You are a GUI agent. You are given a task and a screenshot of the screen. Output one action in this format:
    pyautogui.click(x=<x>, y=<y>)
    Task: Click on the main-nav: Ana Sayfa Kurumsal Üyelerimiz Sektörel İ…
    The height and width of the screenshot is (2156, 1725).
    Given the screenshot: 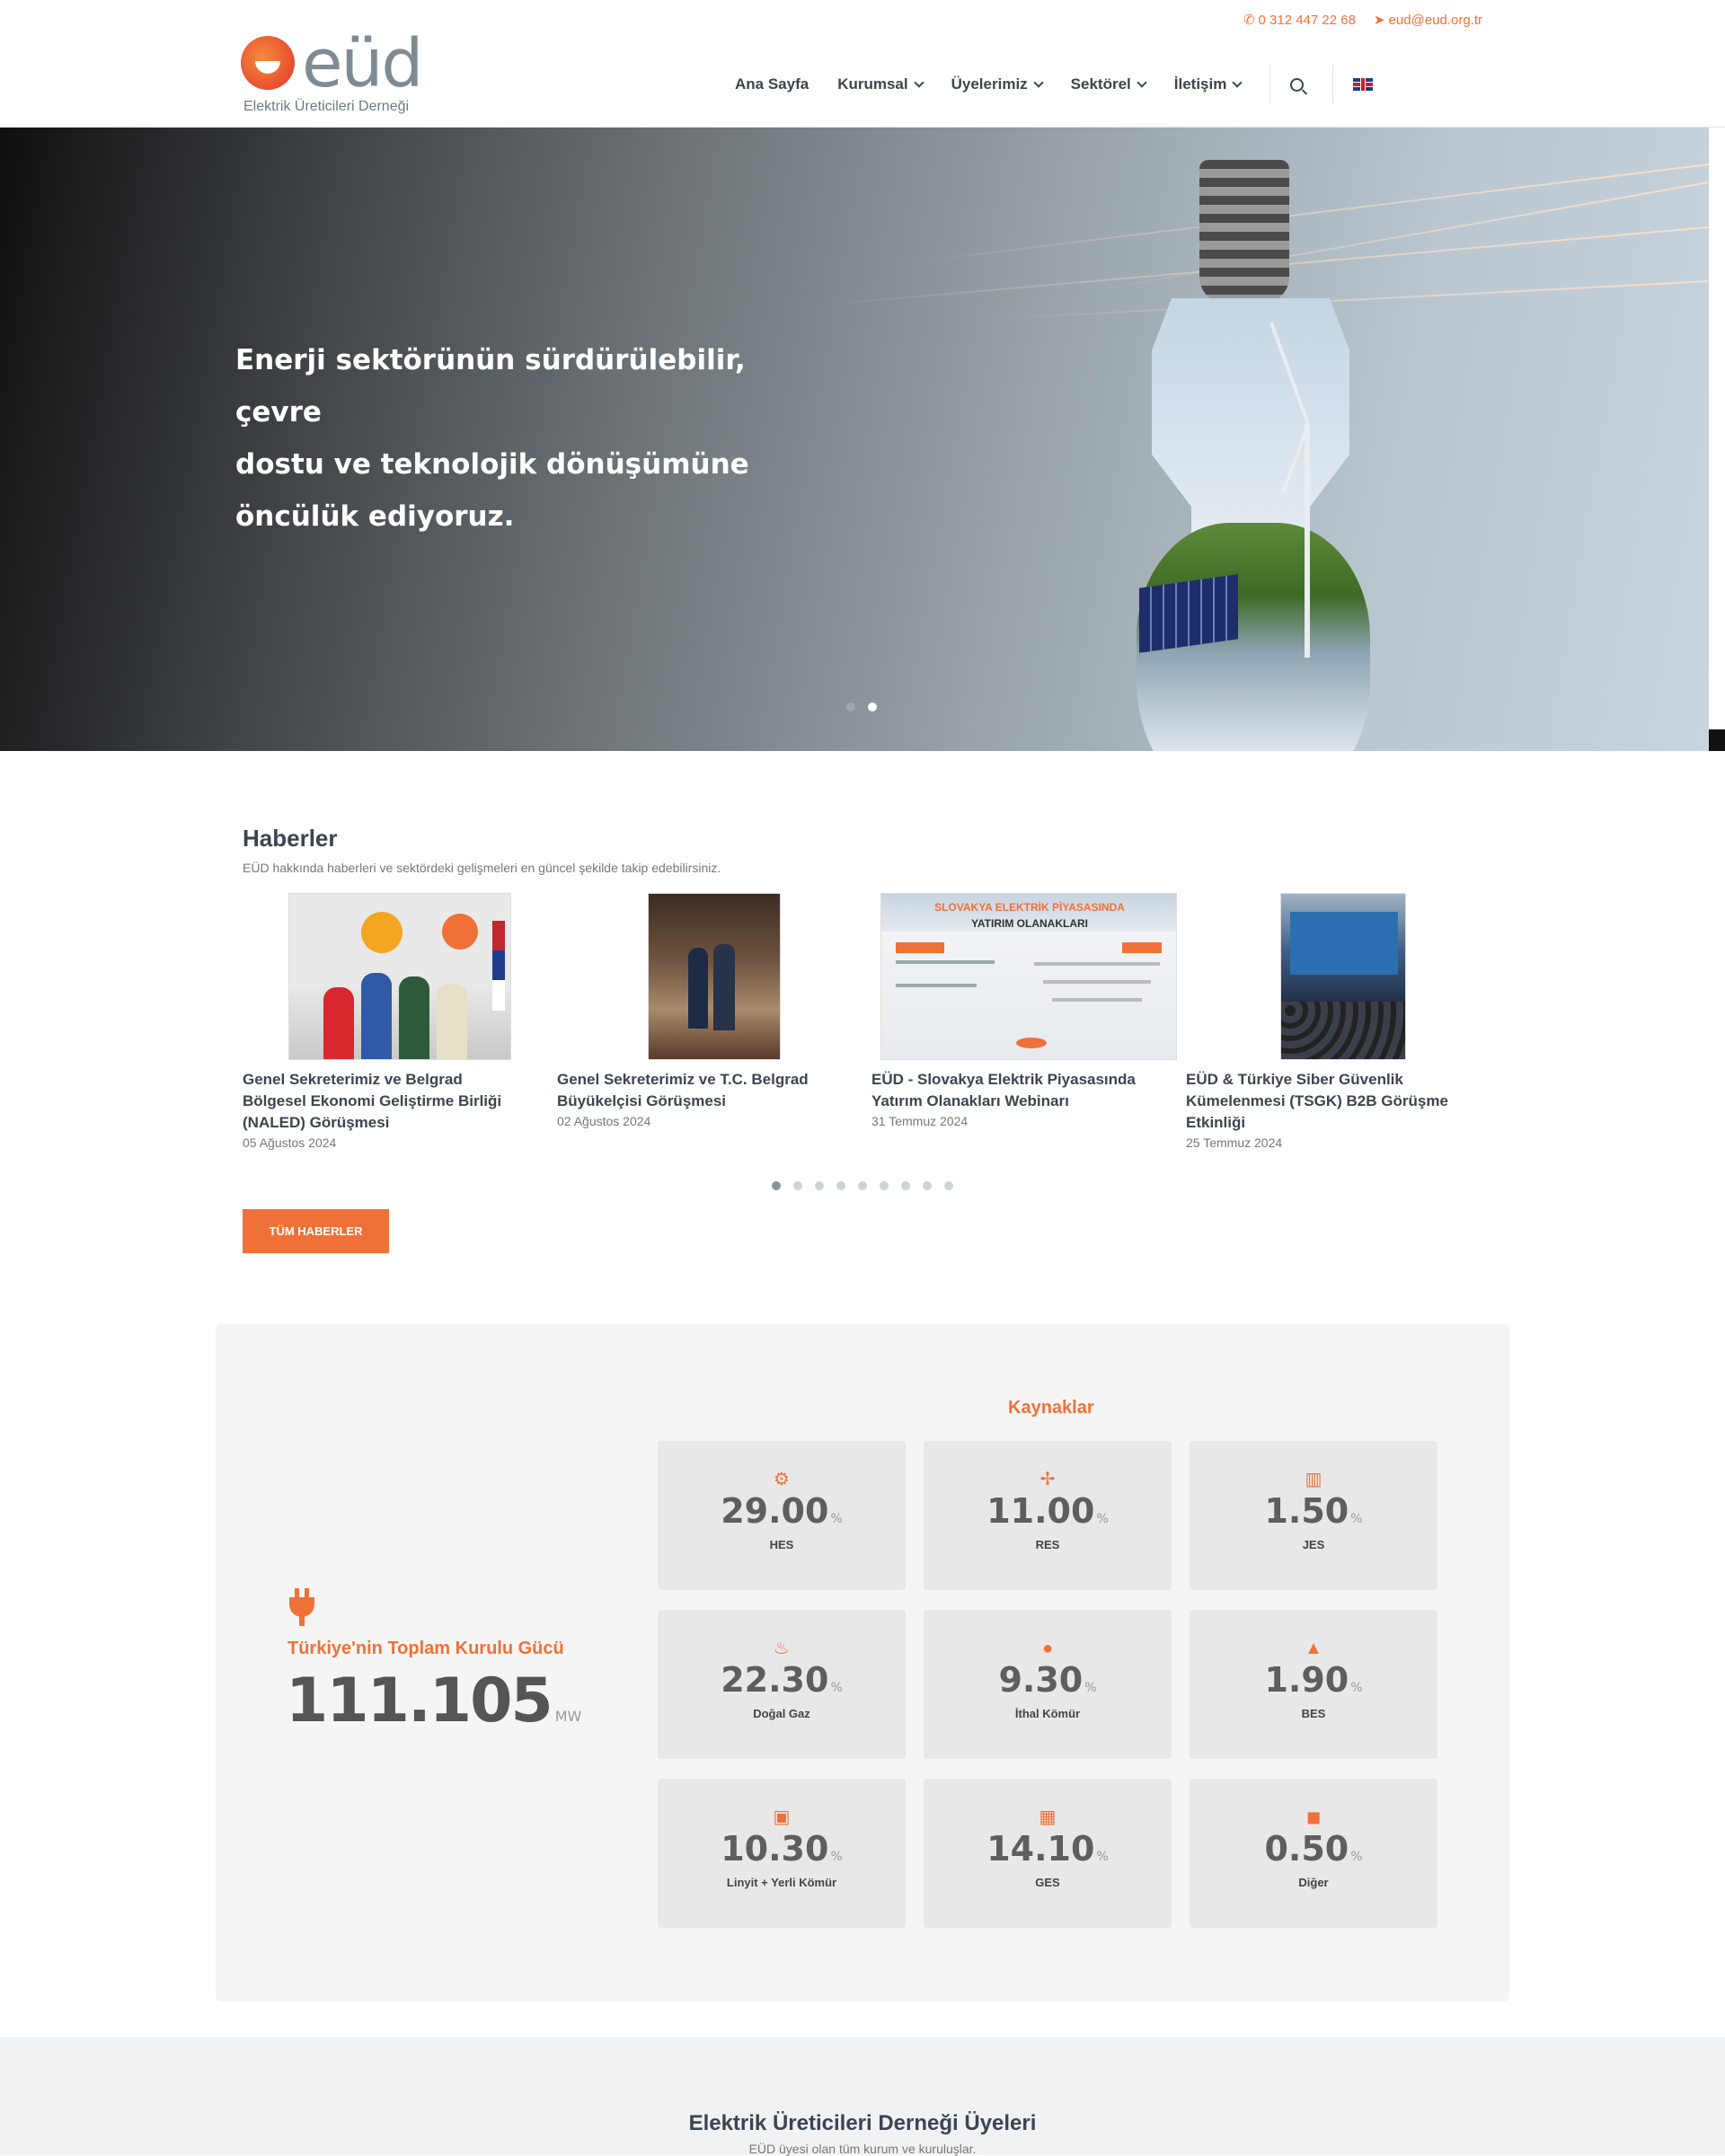 What is the action you would take?
    pyautogui.click(x=1054, y=85)
    